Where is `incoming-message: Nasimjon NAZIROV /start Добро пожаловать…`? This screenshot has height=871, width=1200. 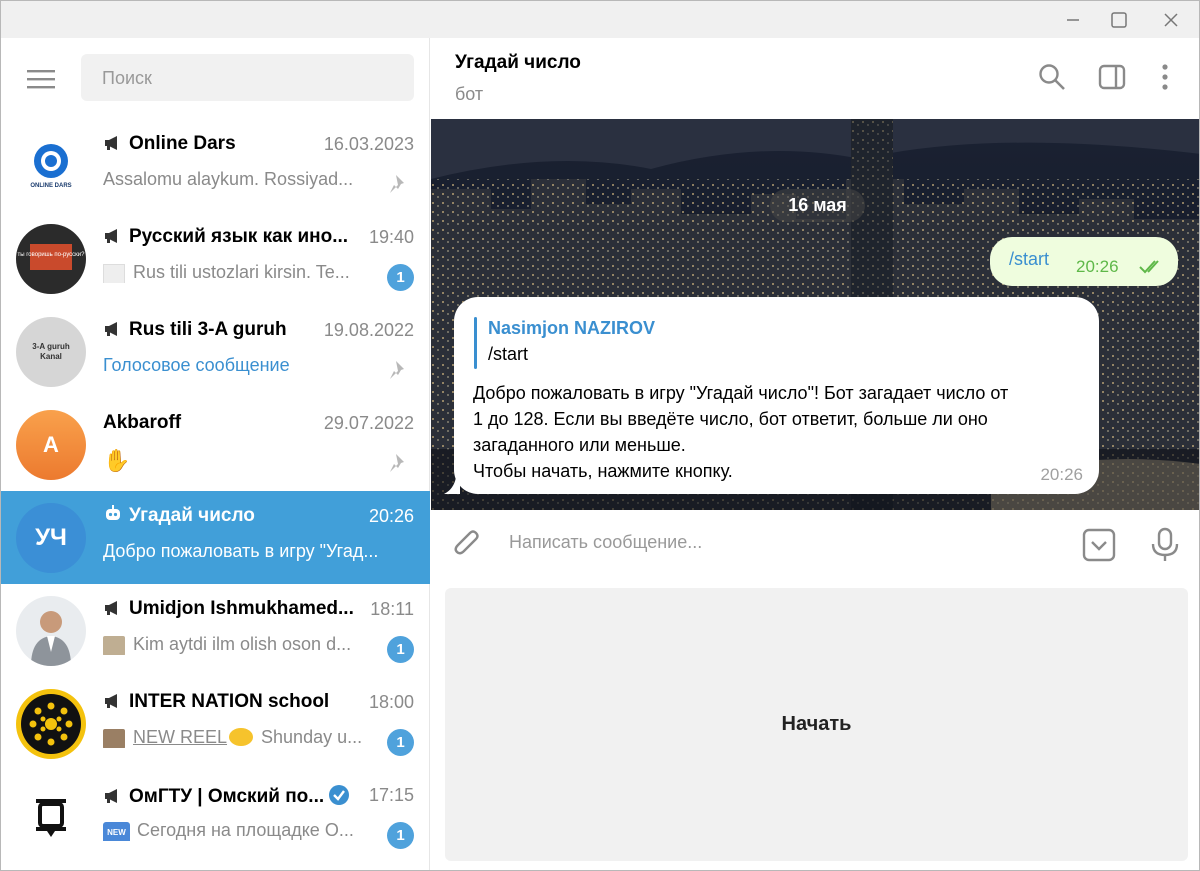 incoming-message: Nasimjon NAZIROV /start Добро пожаловать… is located at coordinates (771, 395).